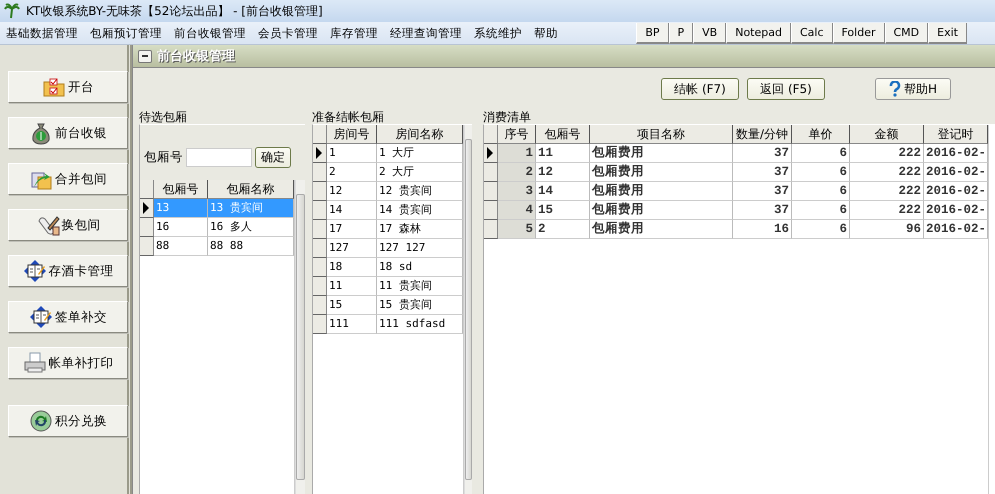  I want to click on table-cell: 88, so click(181, 246).